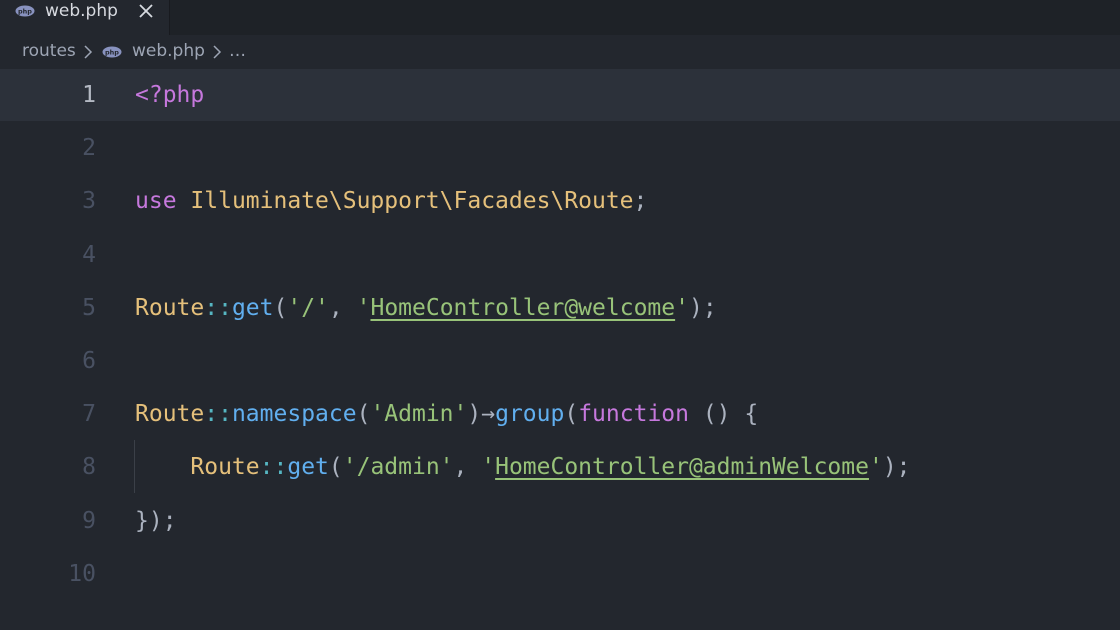 The width and height of the screenshot is (1120, 630). I want to click on code-token: });, so click(156, 520).